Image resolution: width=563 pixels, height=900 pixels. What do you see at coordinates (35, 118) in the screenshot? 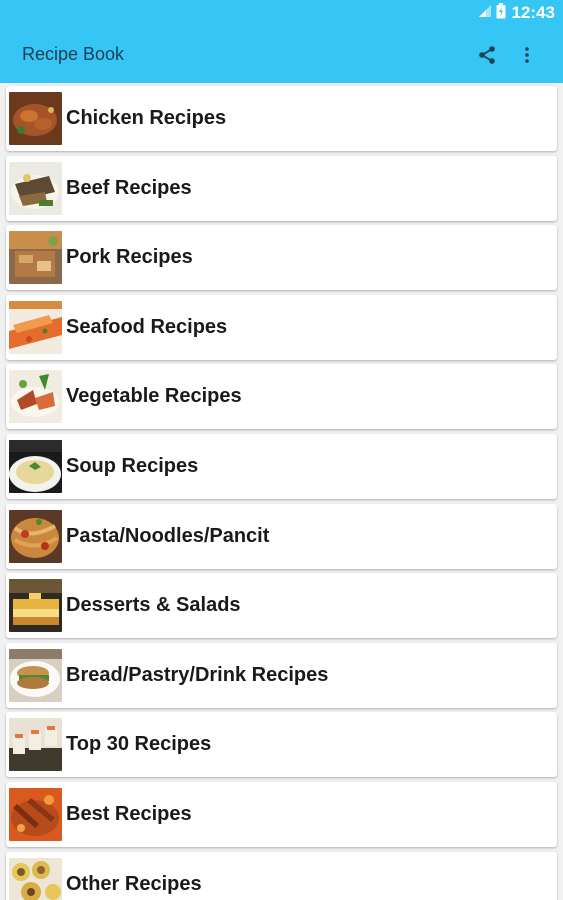
I see `chicken-dish-thumbnail` at bounding box center [35, 118].